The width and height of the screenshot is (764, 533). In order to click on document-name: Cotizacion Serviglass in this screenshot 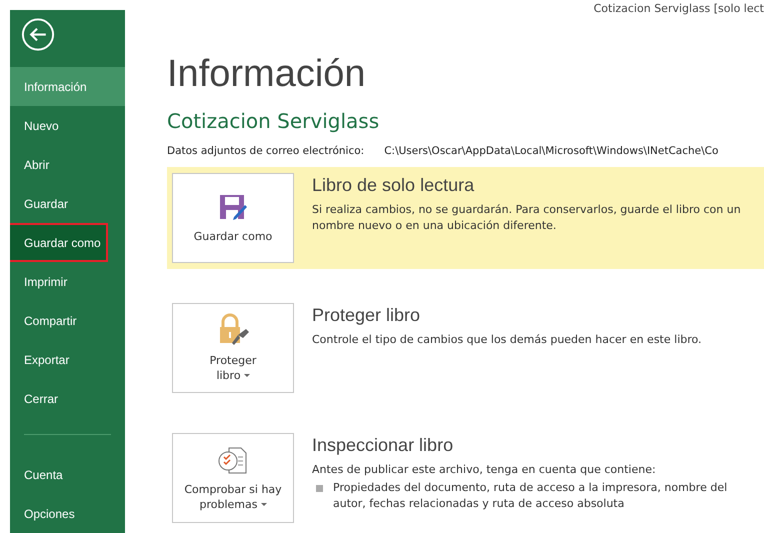, I will do `click(273, 121)`.